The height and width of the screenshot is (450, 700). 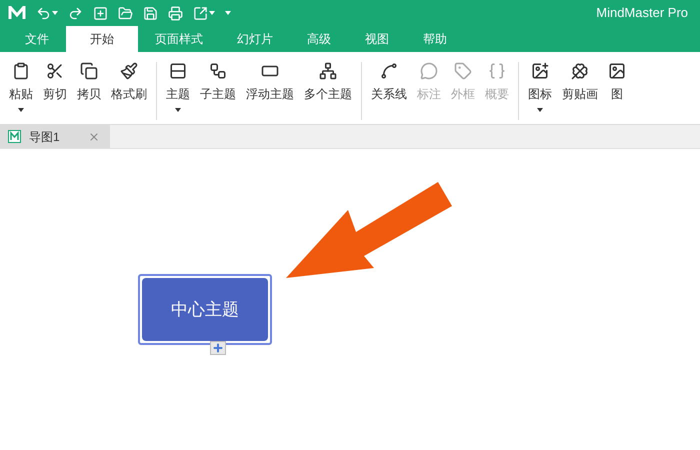 What do you see at coordinates (429, 71) in the screenshot?
I see `speech-bubble-icon` at bounding box center [429, 71].